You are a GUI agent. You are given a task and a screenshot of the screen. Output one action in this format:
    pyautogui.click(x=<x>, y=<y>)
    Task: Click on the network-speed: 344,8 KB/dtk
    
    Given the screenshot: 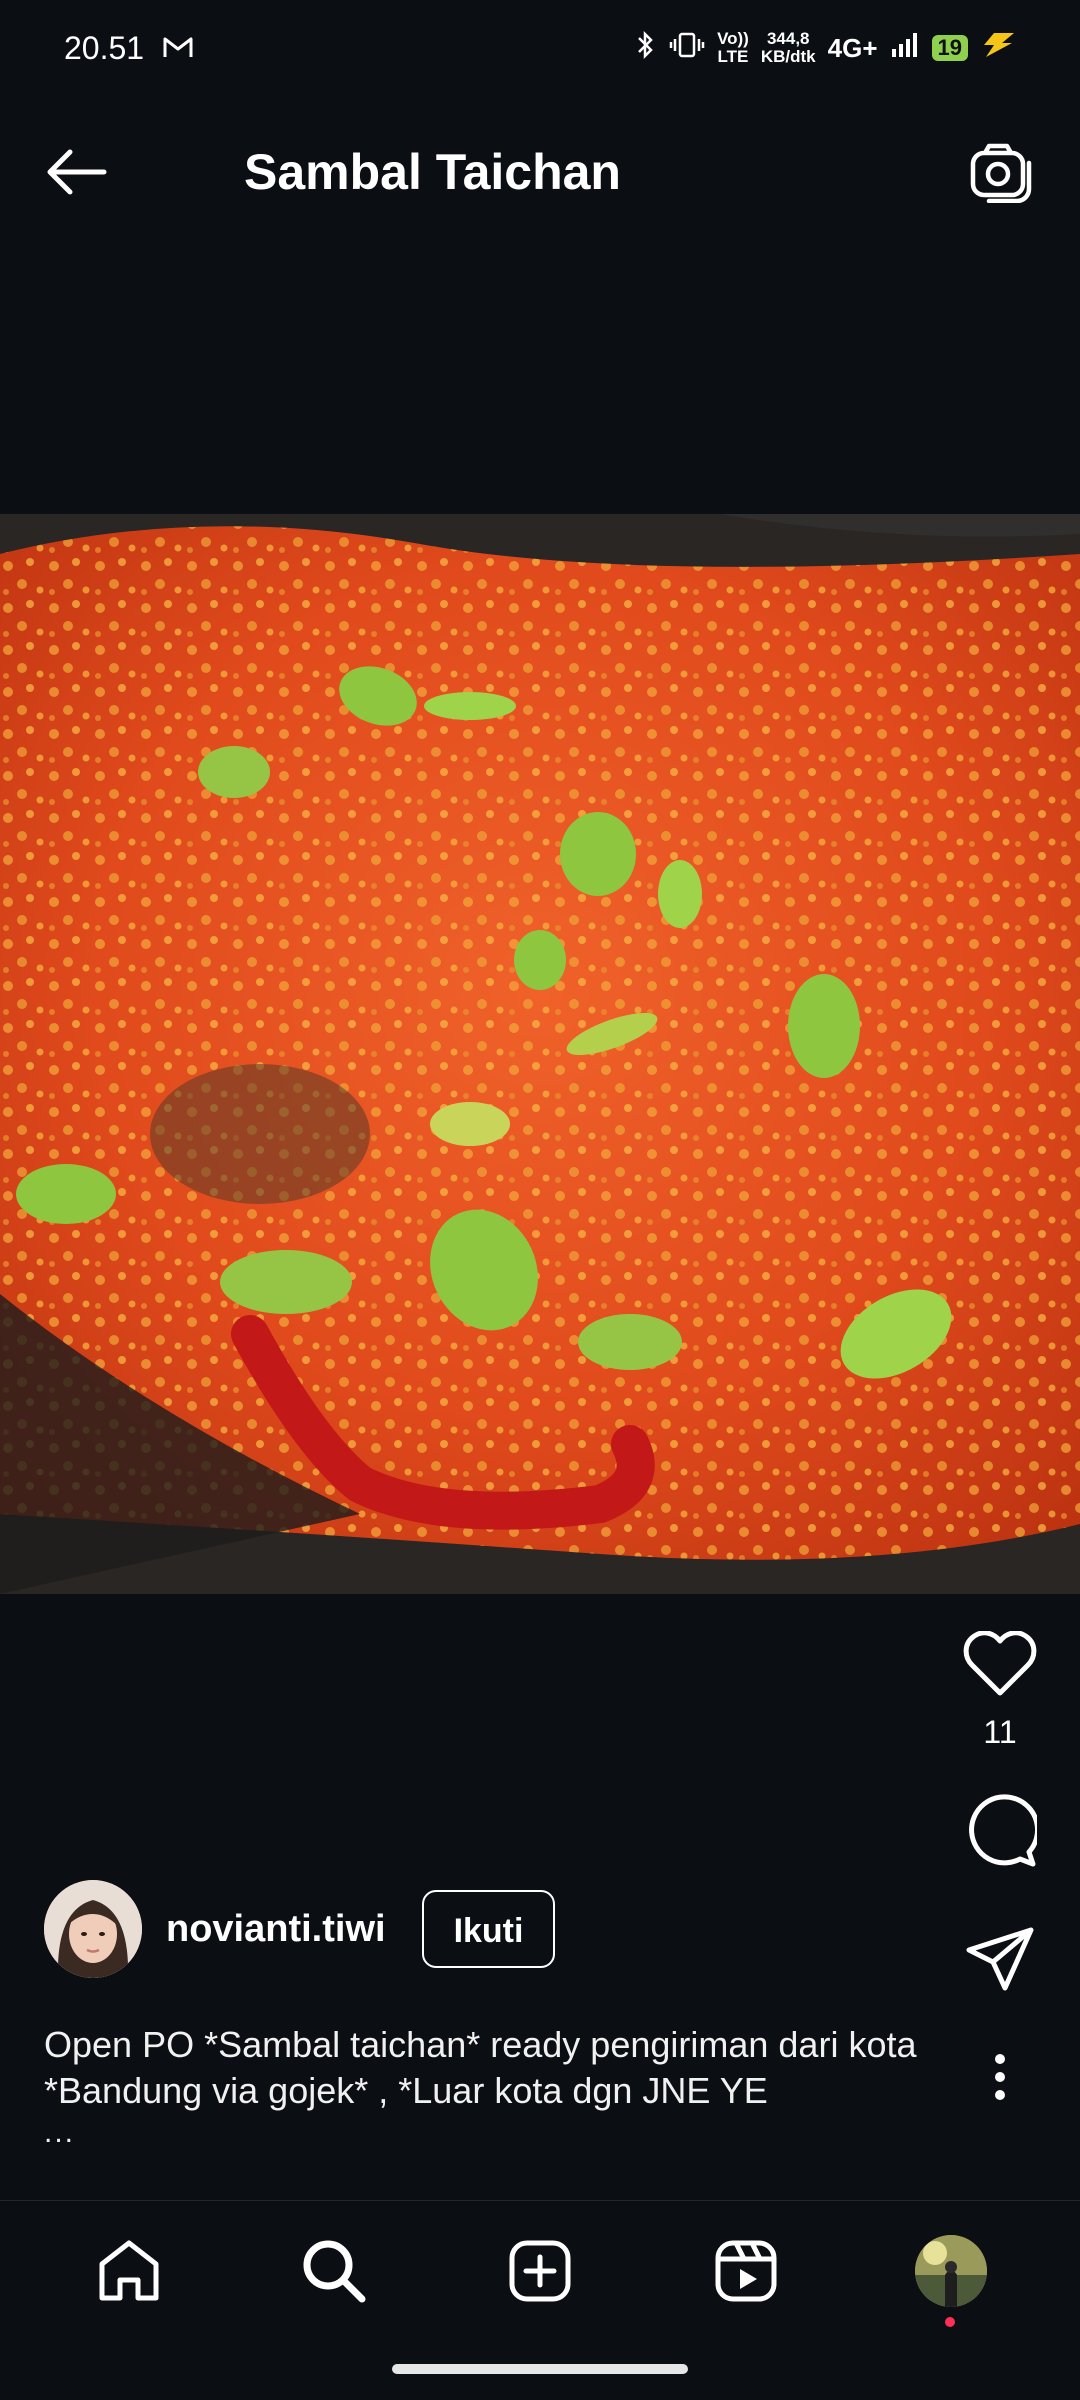 What is the action you would take?
    pyautogui.click(x=788, y=48)
    